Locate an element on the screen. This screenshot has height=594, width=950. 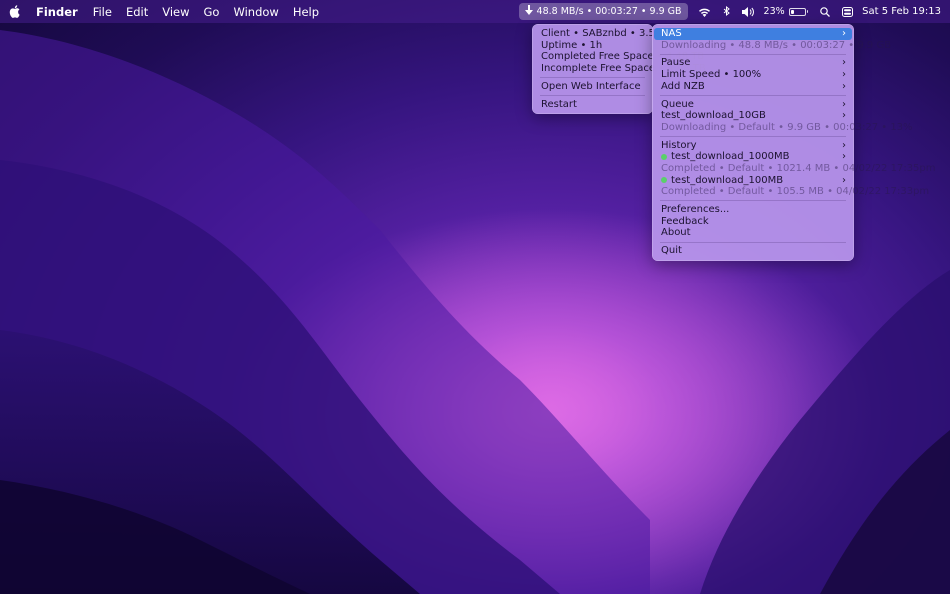
history-download-item: test_download_100MB › is located at coordinates (753, 181).